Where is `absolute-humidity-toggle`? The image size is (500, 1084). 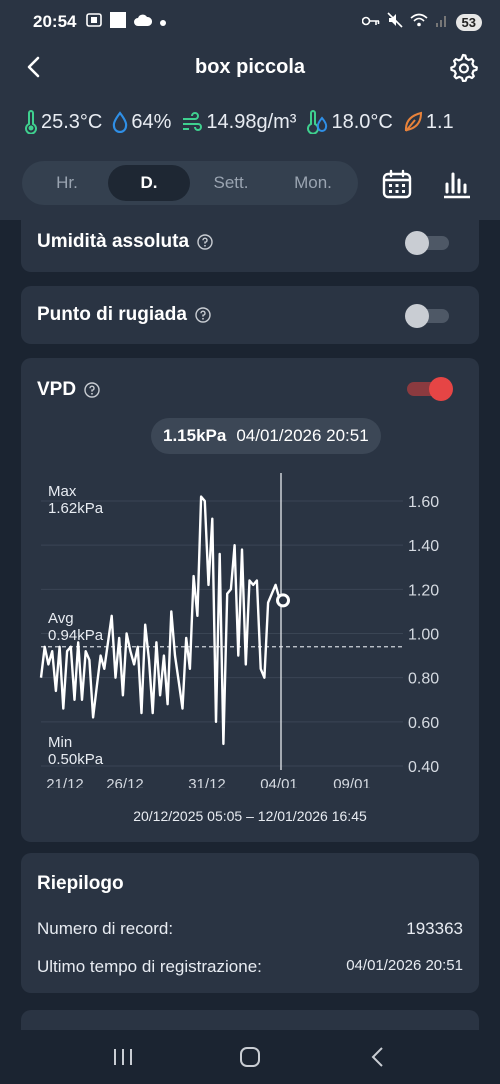
absolute-humidity-toggle is located at coordinates (427, 243).